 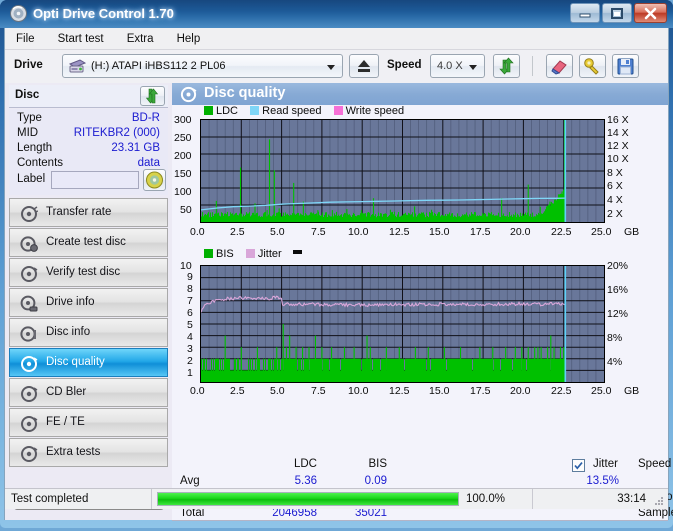 I want to click on extra-tests-icon, so click(x=29, y=454).